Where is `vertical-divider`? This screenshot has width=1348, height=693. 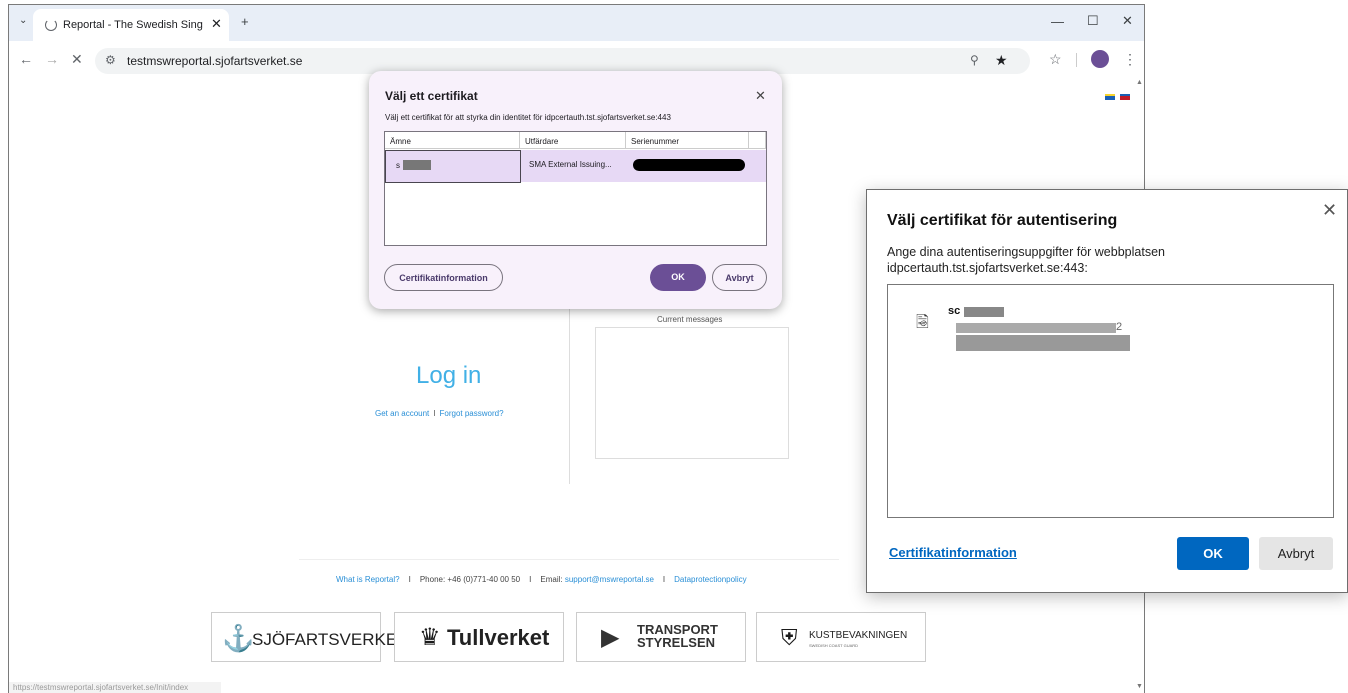 vertical-divider is located at coordinates (569, 394).